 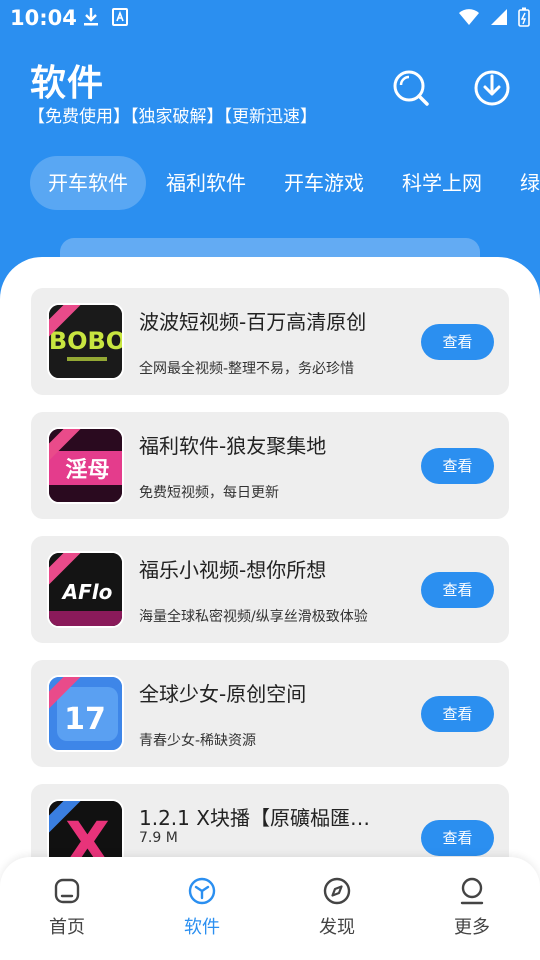 I want to click on svg-text: BOBO, so click(x=86, y=341).